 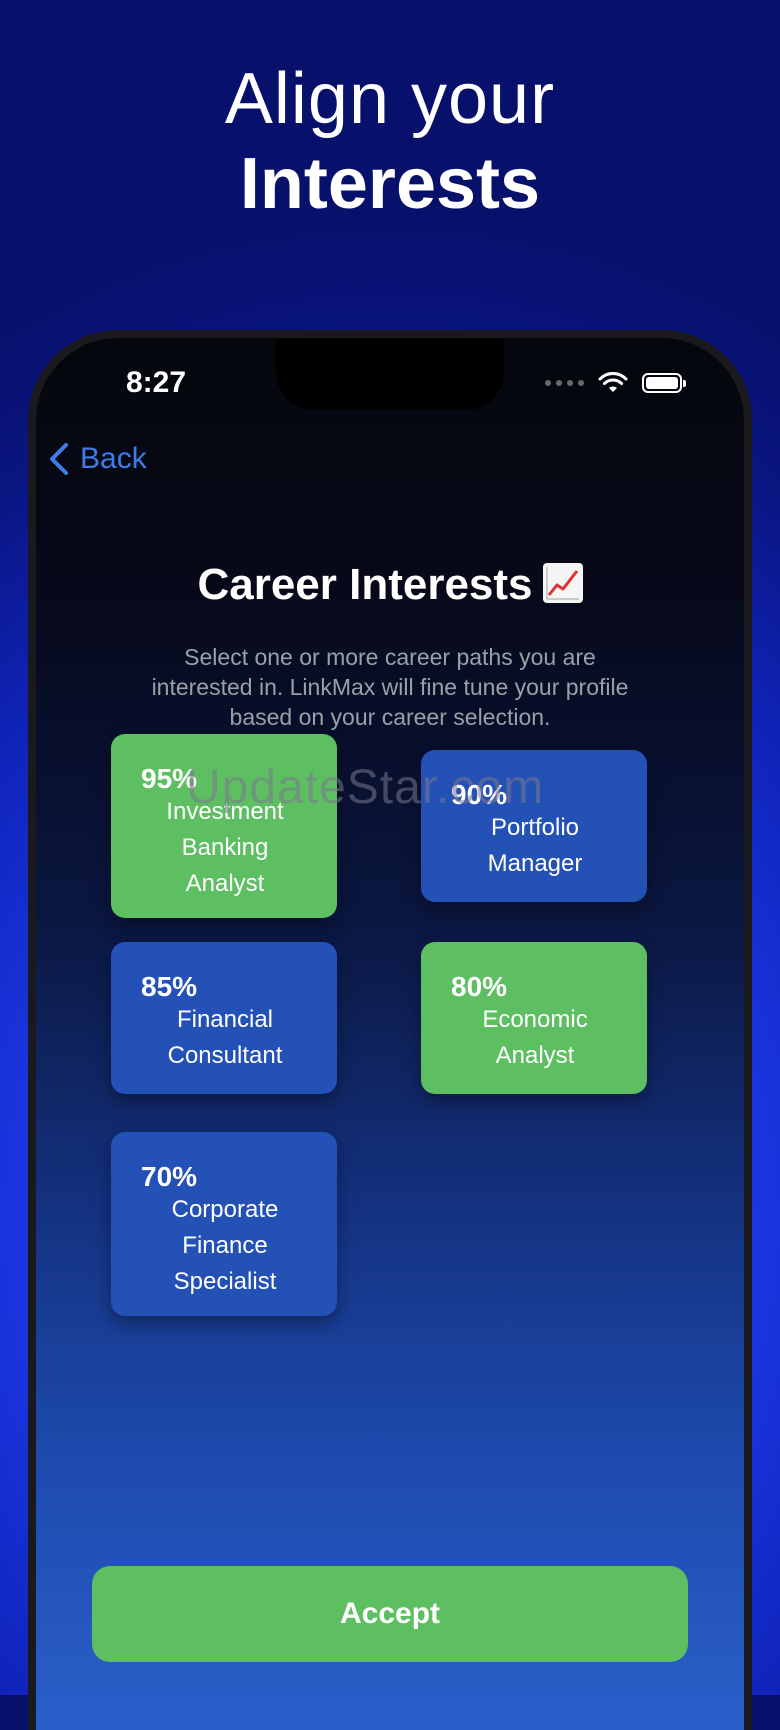 I want to click on career-name: Financial Consultant, so click(x=225, y=1037).